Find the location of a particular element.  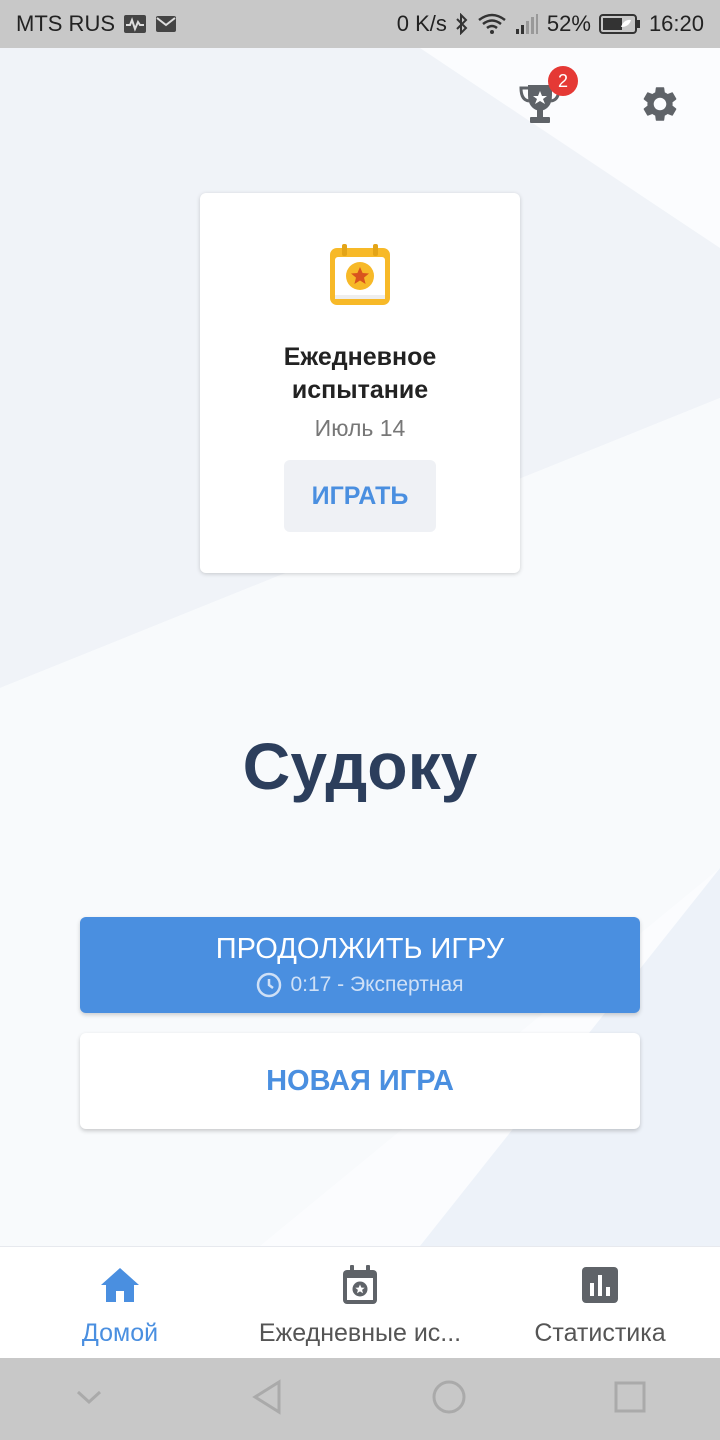

continue-game-time-difficulty: 0:17 - Экспертная is located at coordinates (377, 984).